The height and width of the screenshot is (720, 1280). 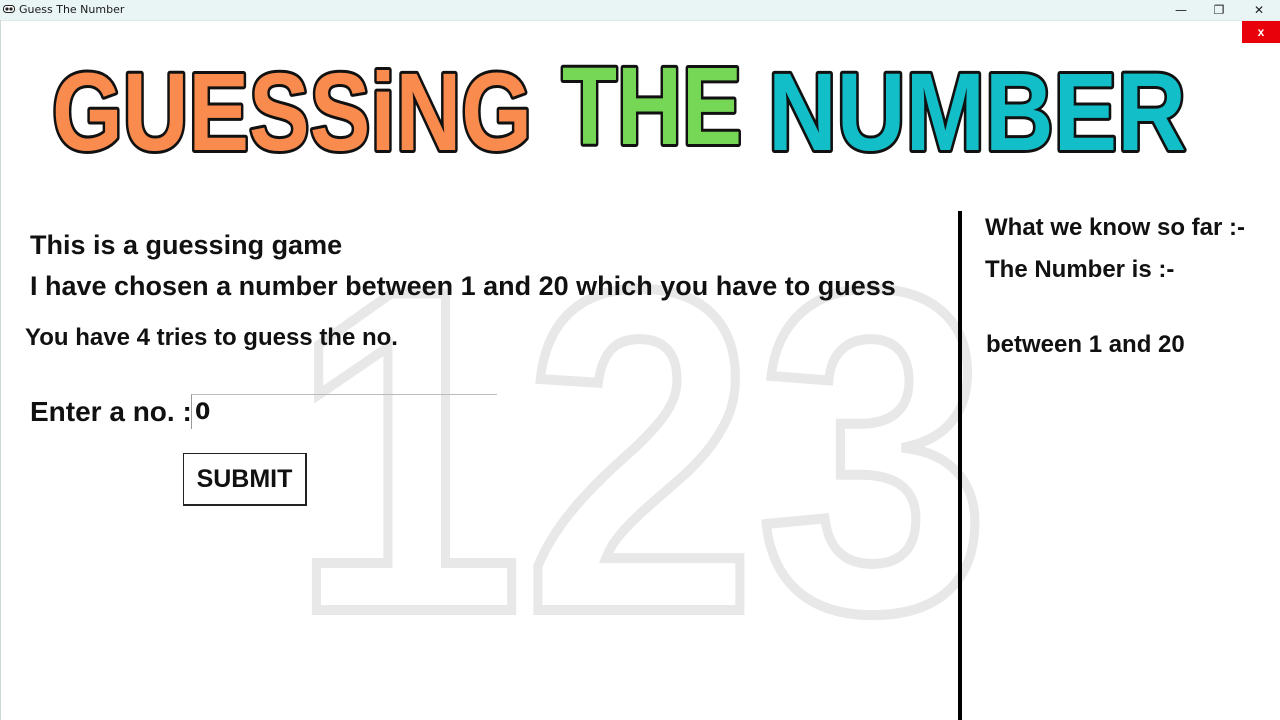 I want to click on number-is-label: The Number is :-, so click(x=1080, y=269).